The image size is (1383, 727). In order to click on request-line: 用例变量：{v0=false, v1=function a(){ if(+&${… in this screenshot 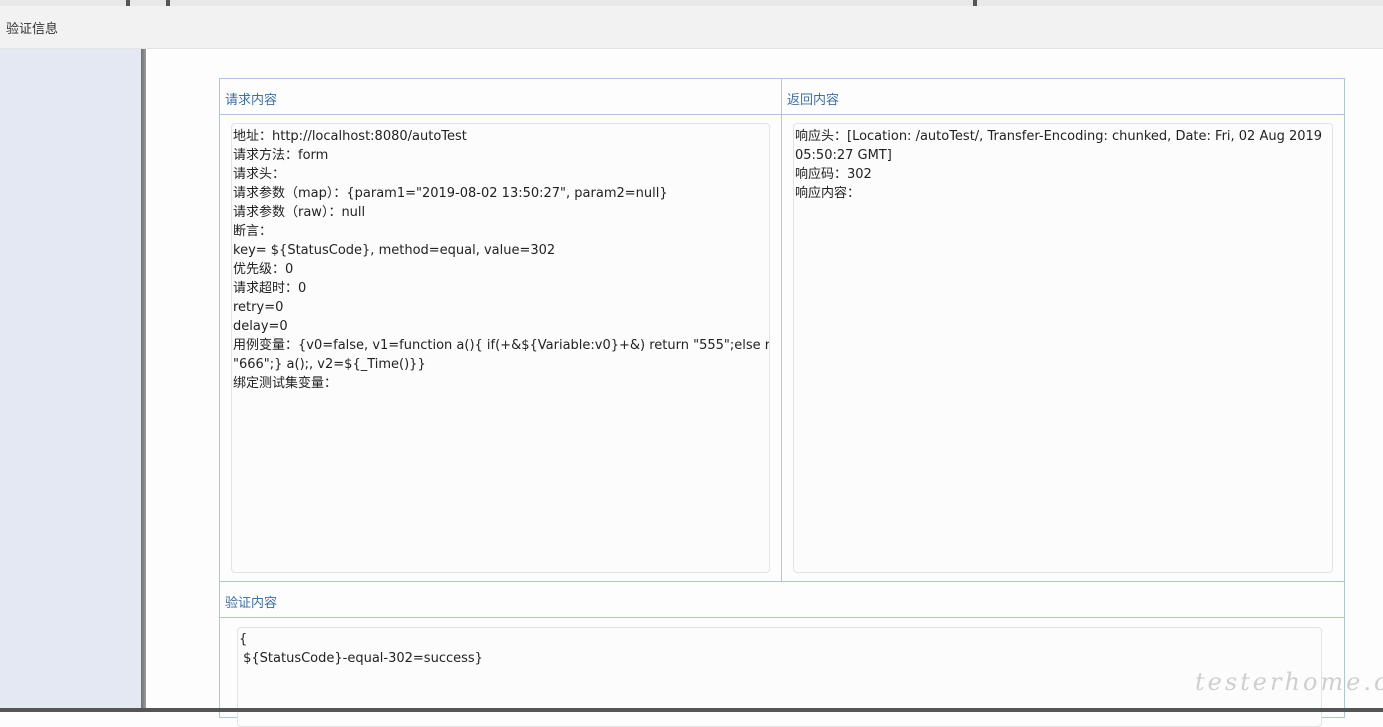, I will do `click(501, 345)`.